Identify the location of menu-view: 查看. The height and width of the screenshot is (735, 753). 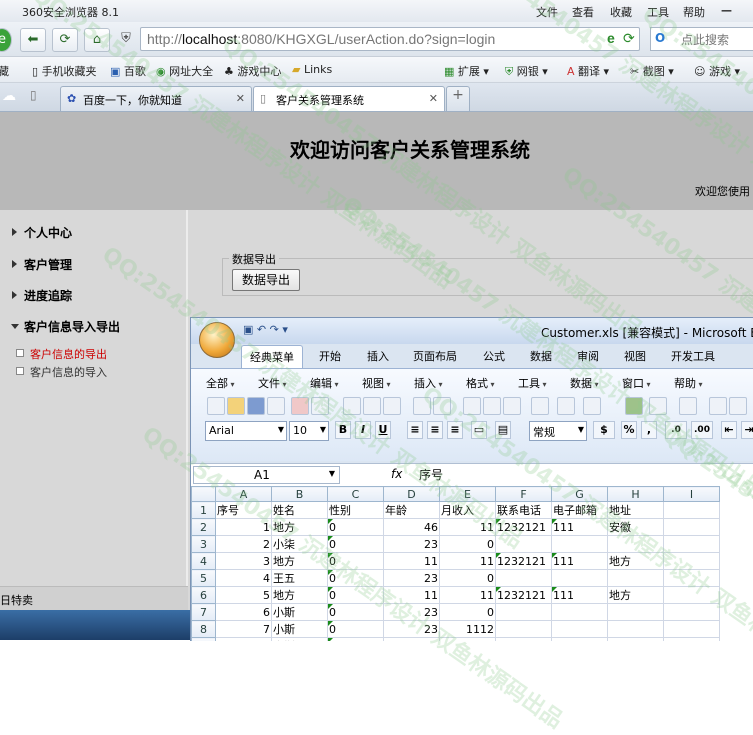
(583, 12).